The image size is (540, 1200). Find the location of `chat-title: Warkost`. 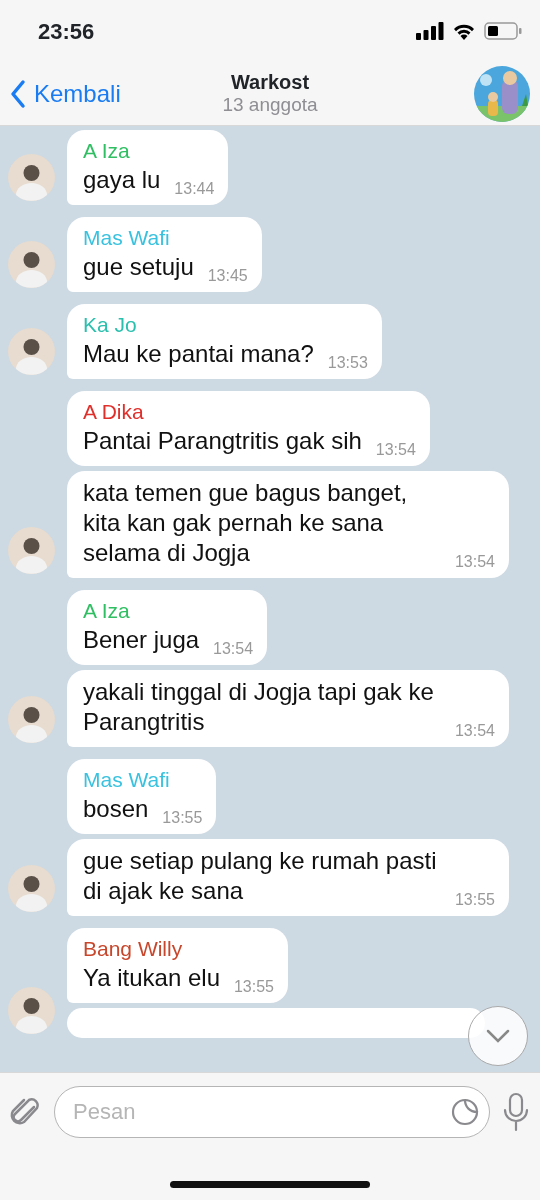

chat-title: Warkost is located at coordinates (270, 82).